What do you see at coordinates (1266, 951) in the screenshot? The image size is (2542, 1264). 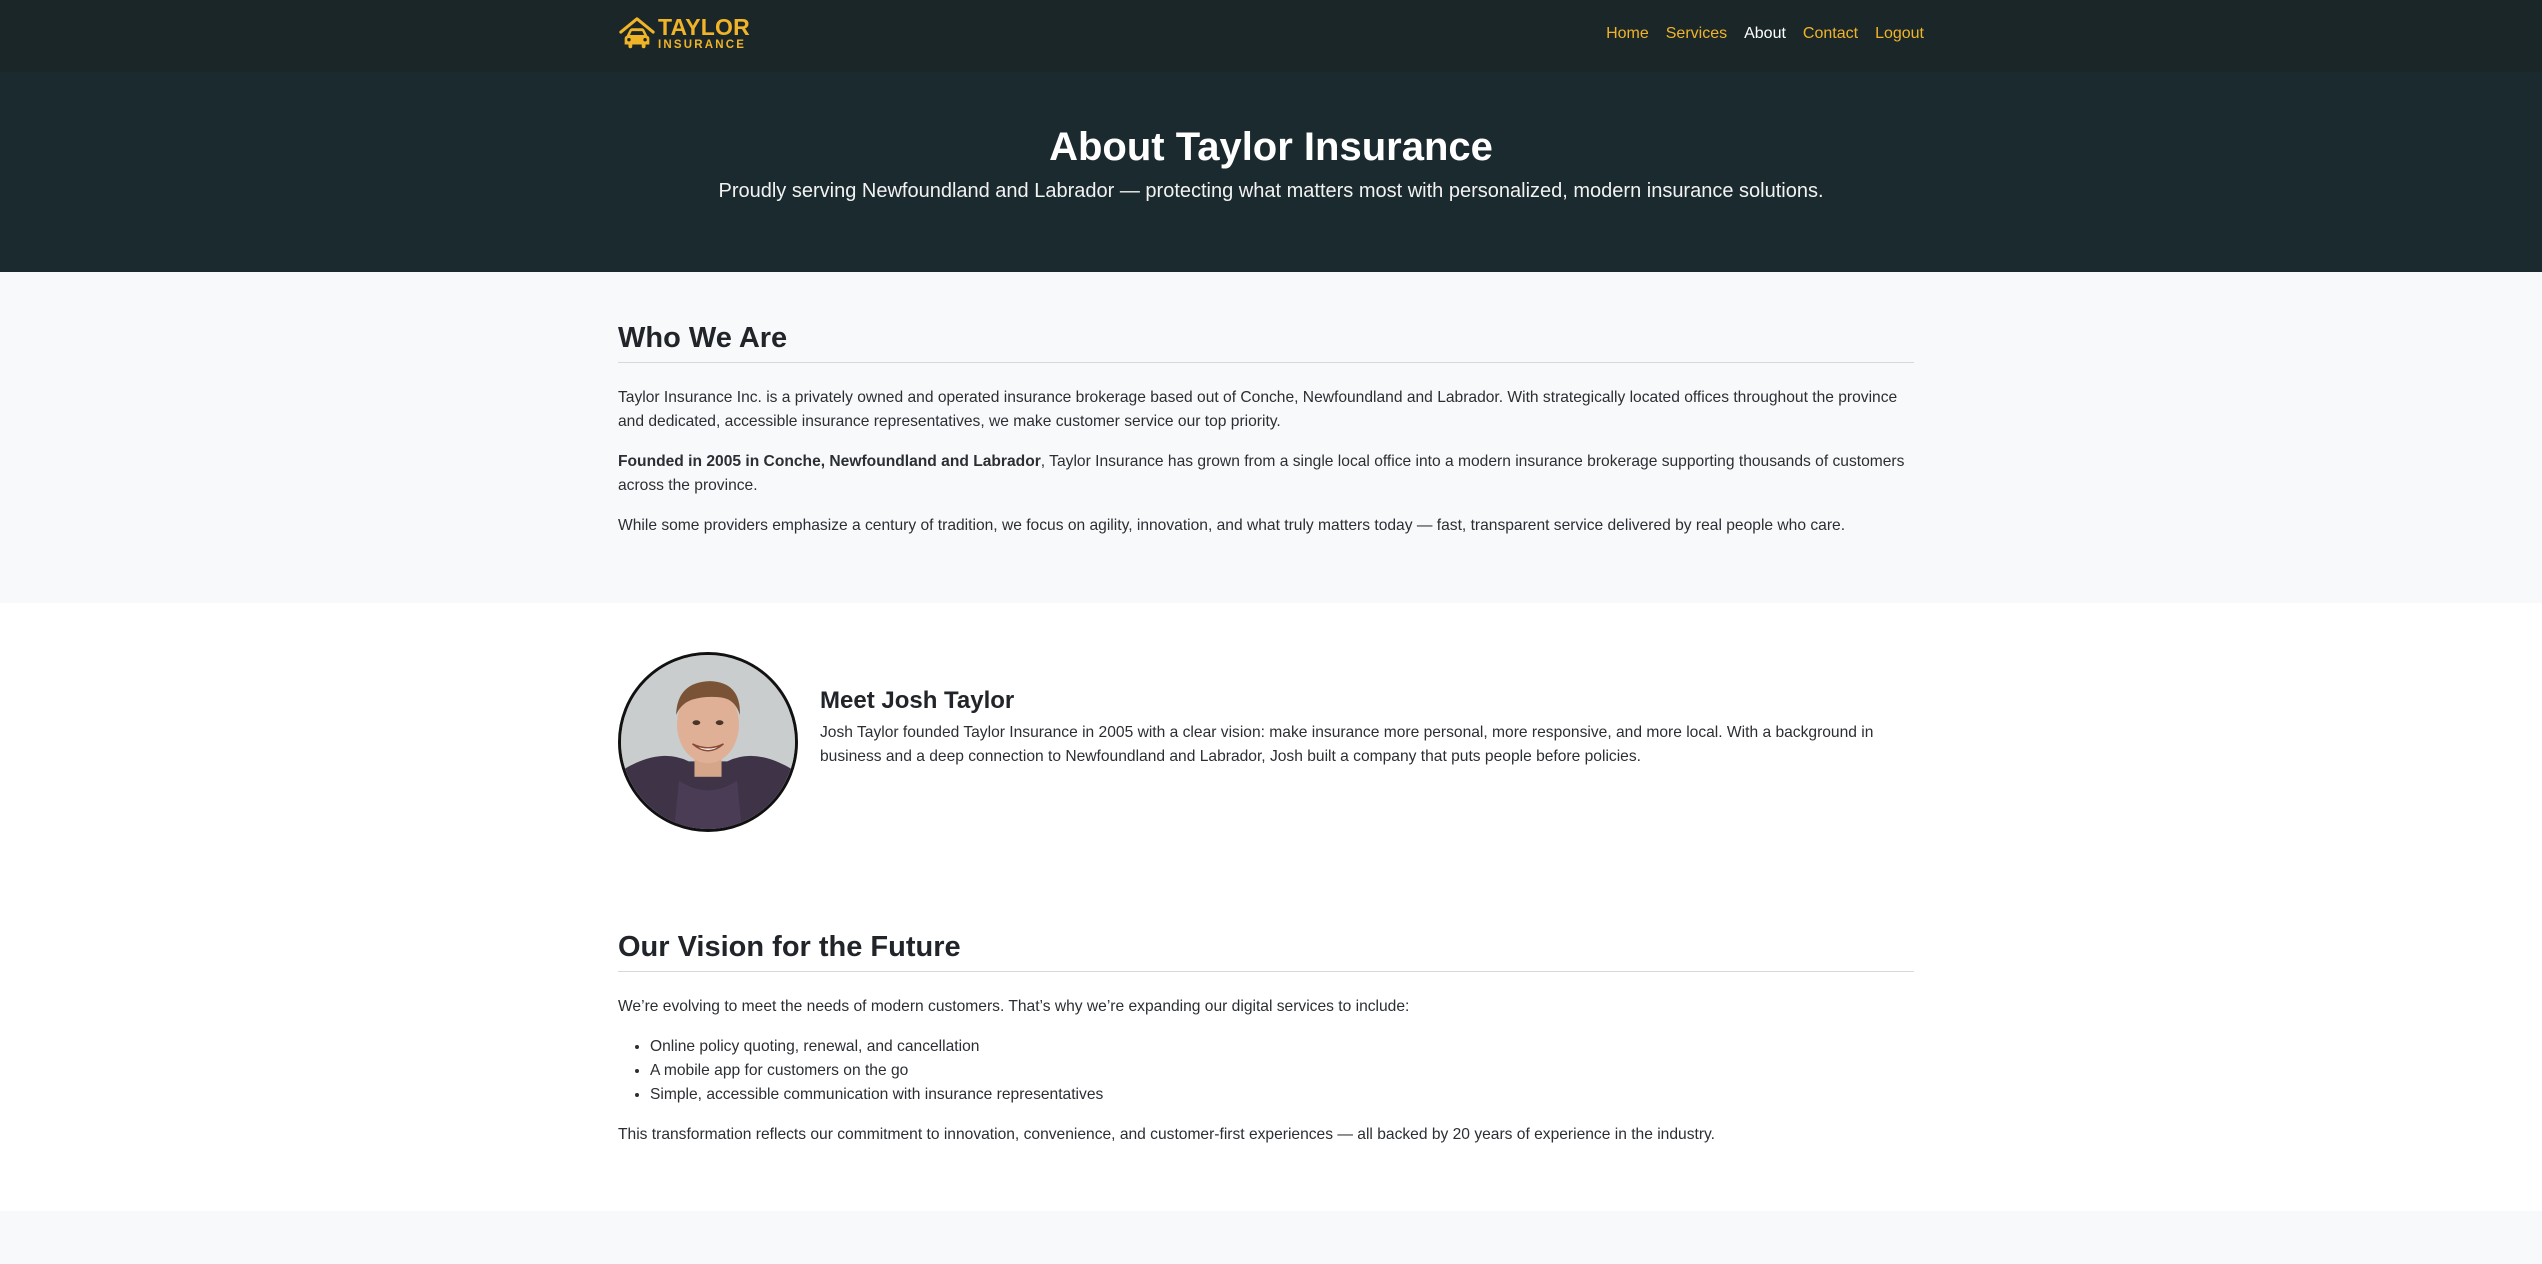 I see `vision-heading: Our Vision for the Future` at bounding box center [1266, 951].